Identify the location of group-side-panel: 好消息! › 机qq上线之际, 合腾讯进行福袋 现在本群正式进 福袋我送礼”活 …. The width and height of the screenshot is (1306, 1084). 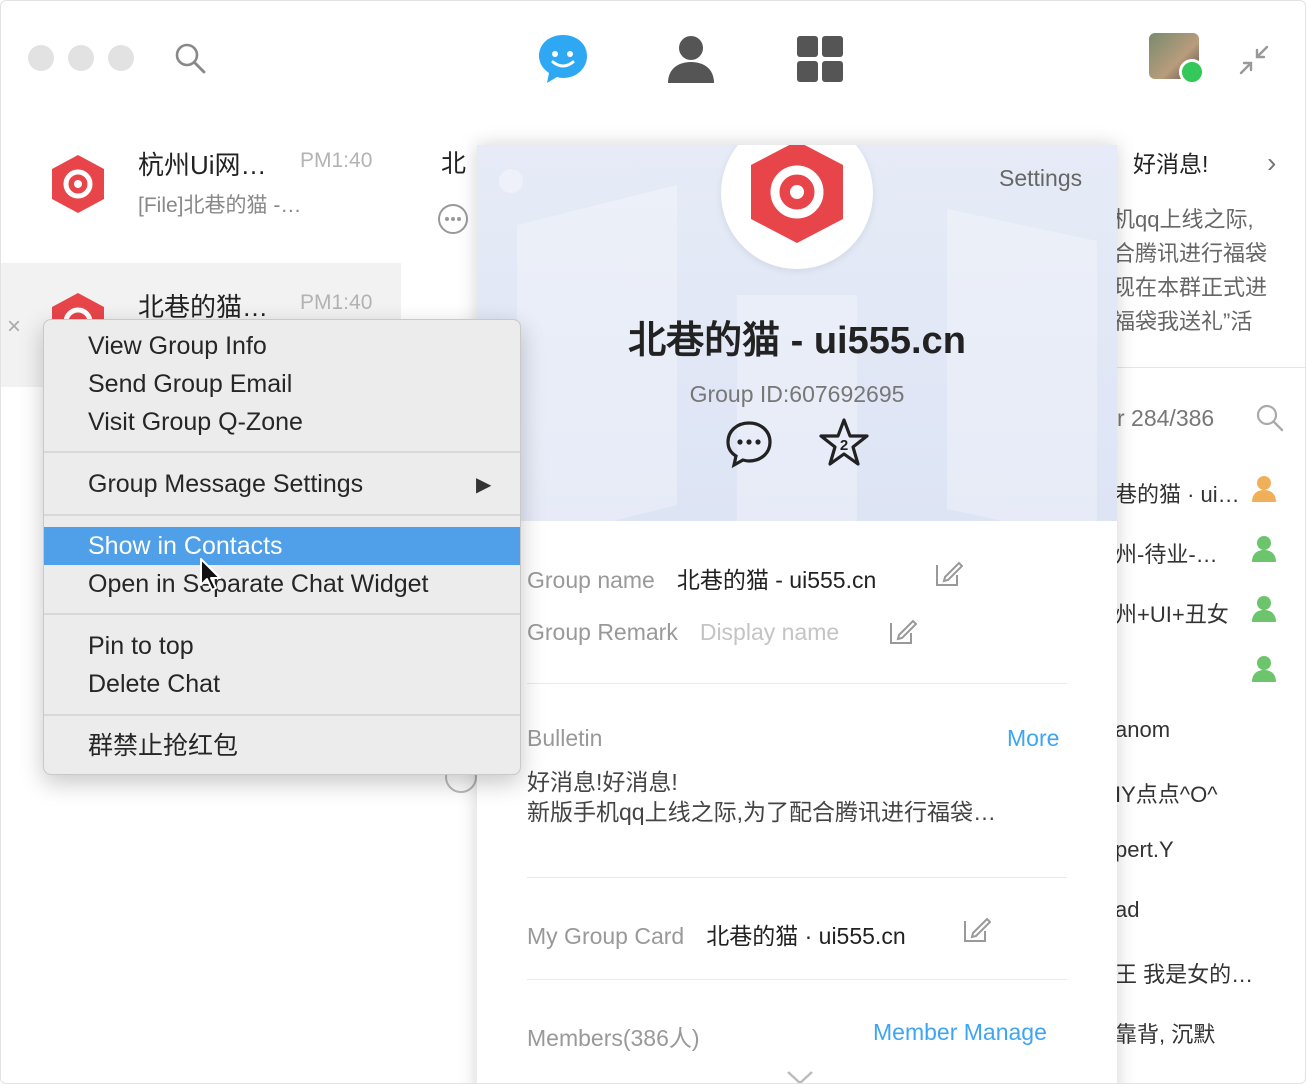
(1203, 597).